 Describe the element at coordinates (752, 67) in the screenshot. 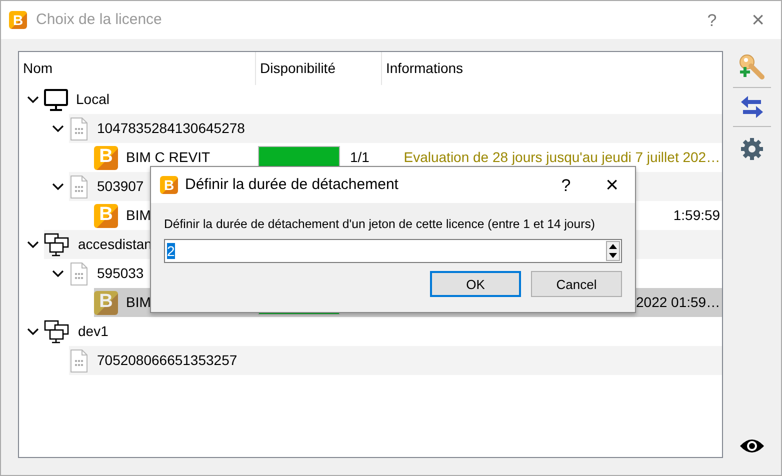

I see `add-key-icon` at that location.